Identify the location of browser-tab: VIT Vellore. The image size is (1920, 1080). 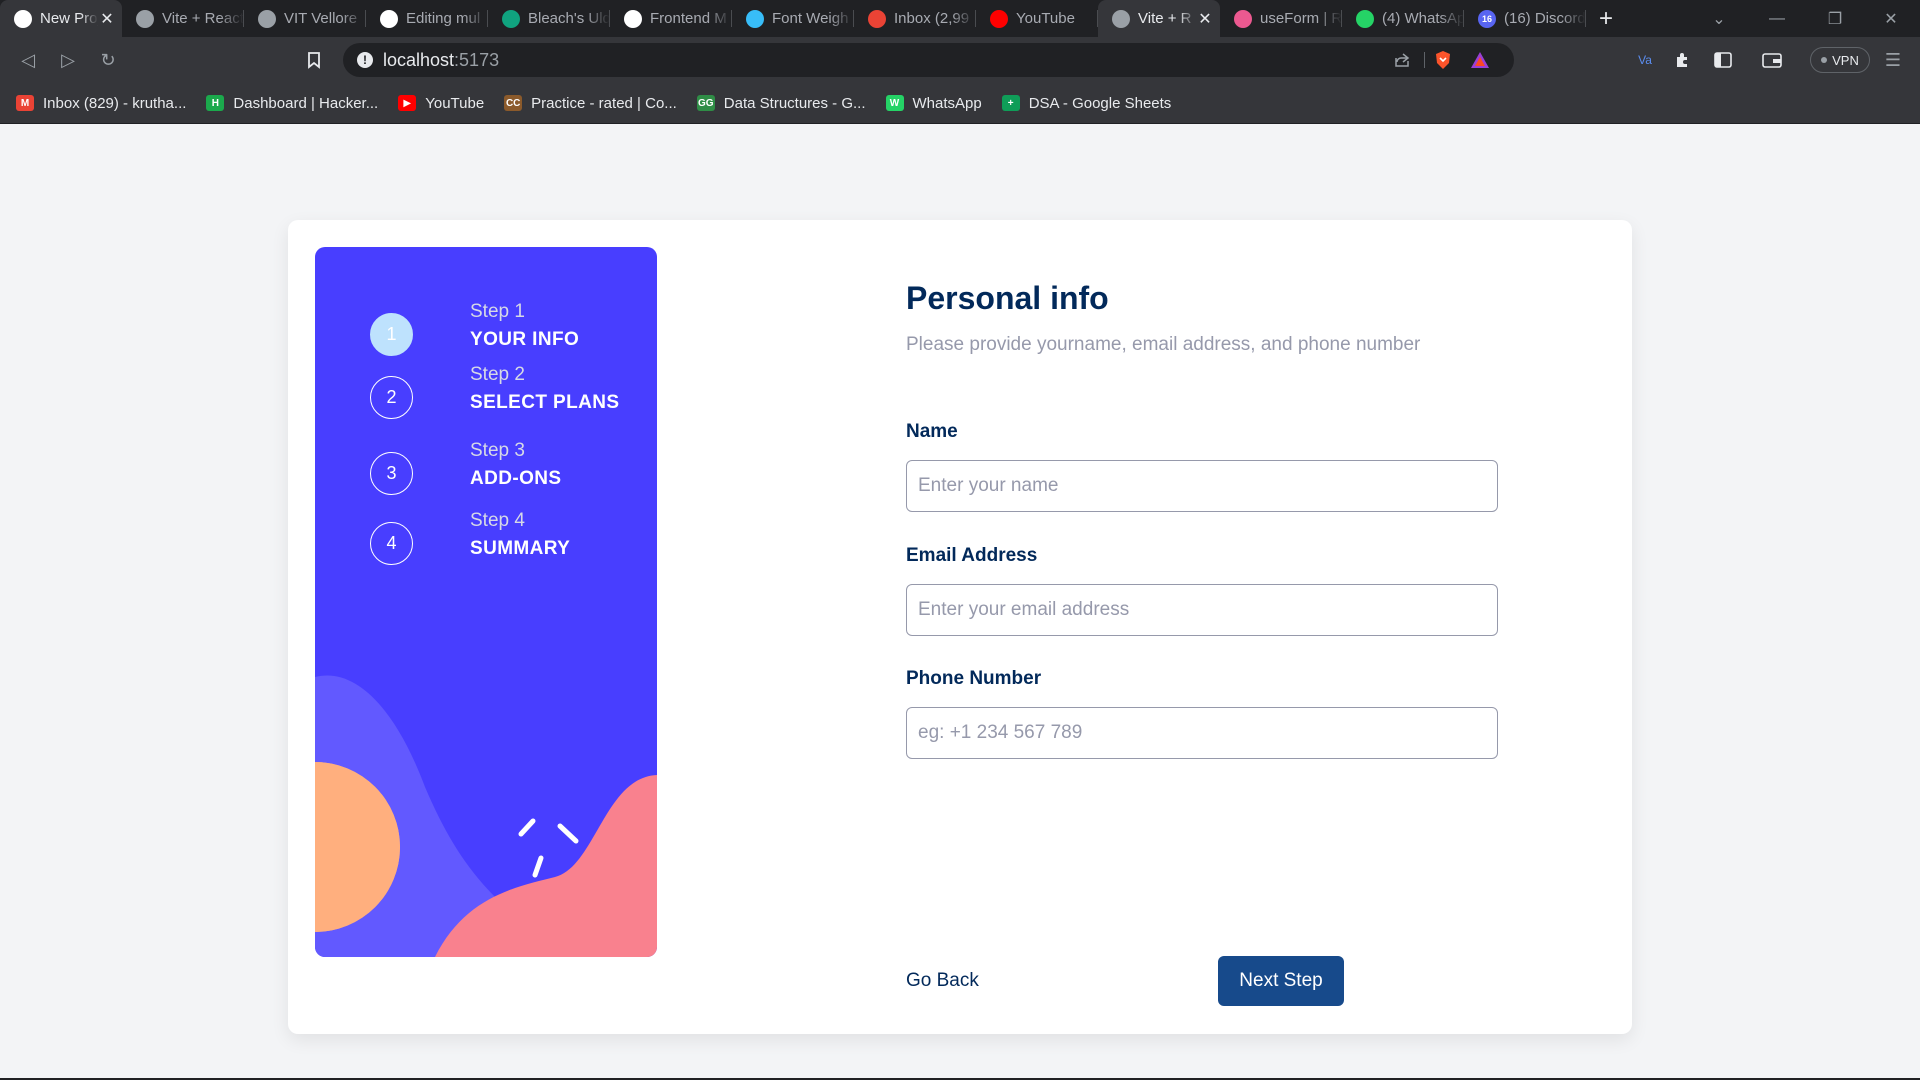
(305, 18).